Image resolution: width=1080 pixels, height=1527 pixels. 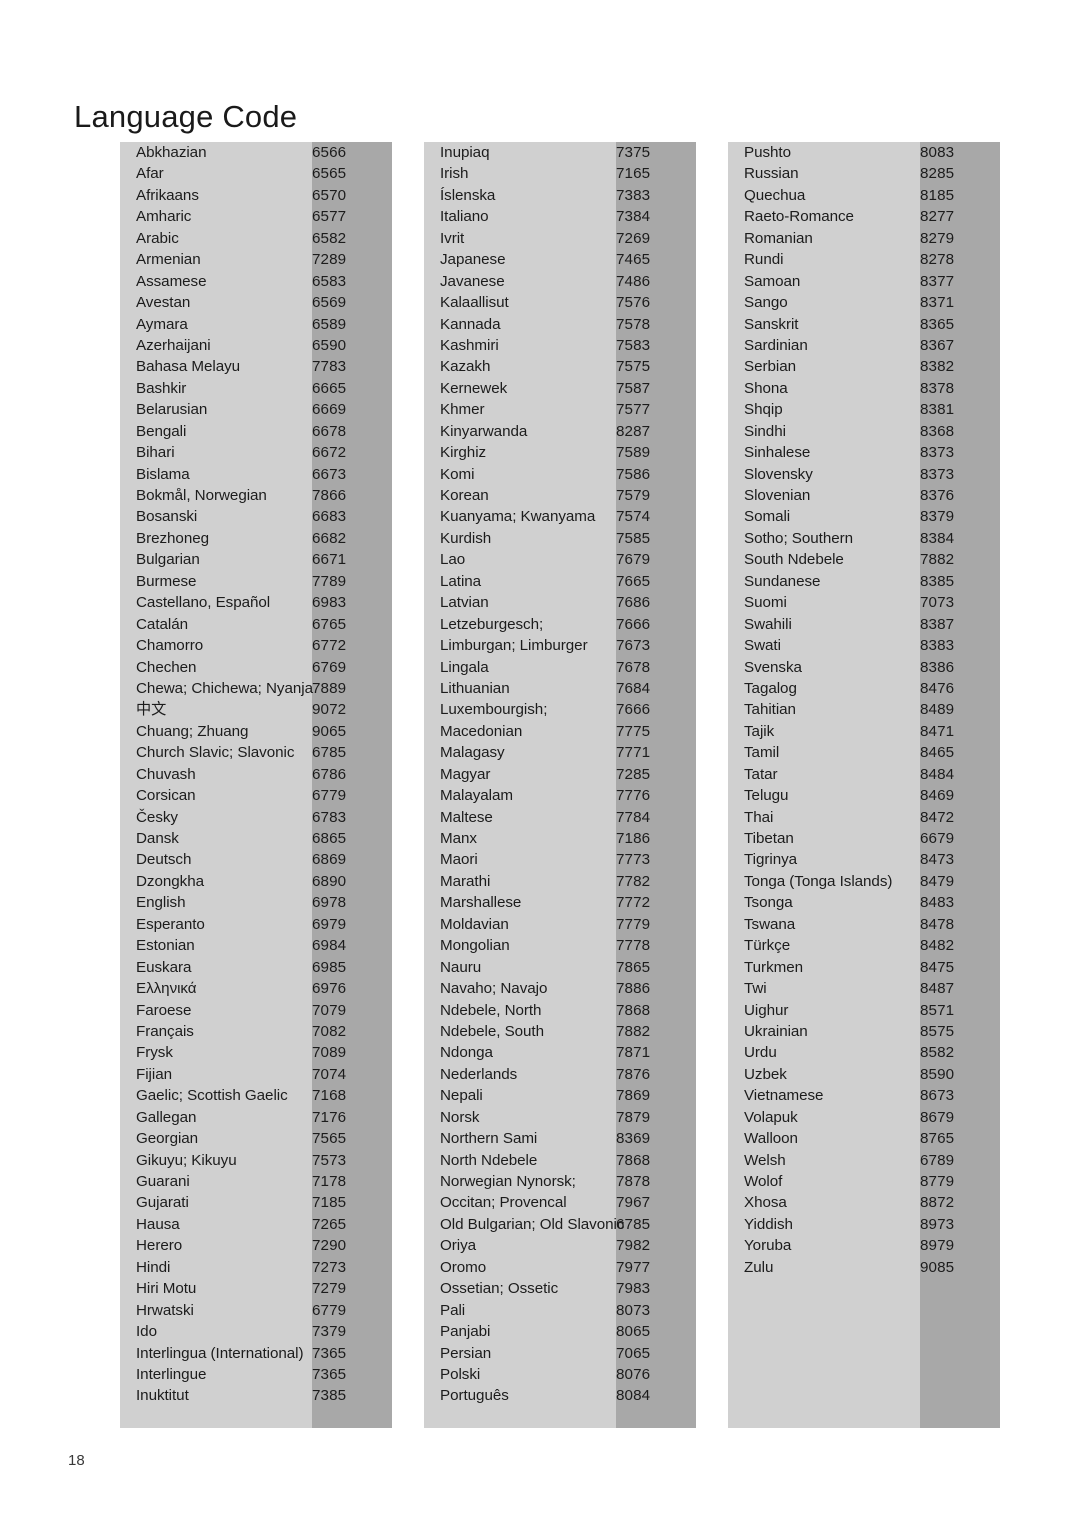 What do you see at coordinates (864, 1202) in the screenshot?
I see `language-row: Xhosa 8872` at bounding box center [864, 1202].